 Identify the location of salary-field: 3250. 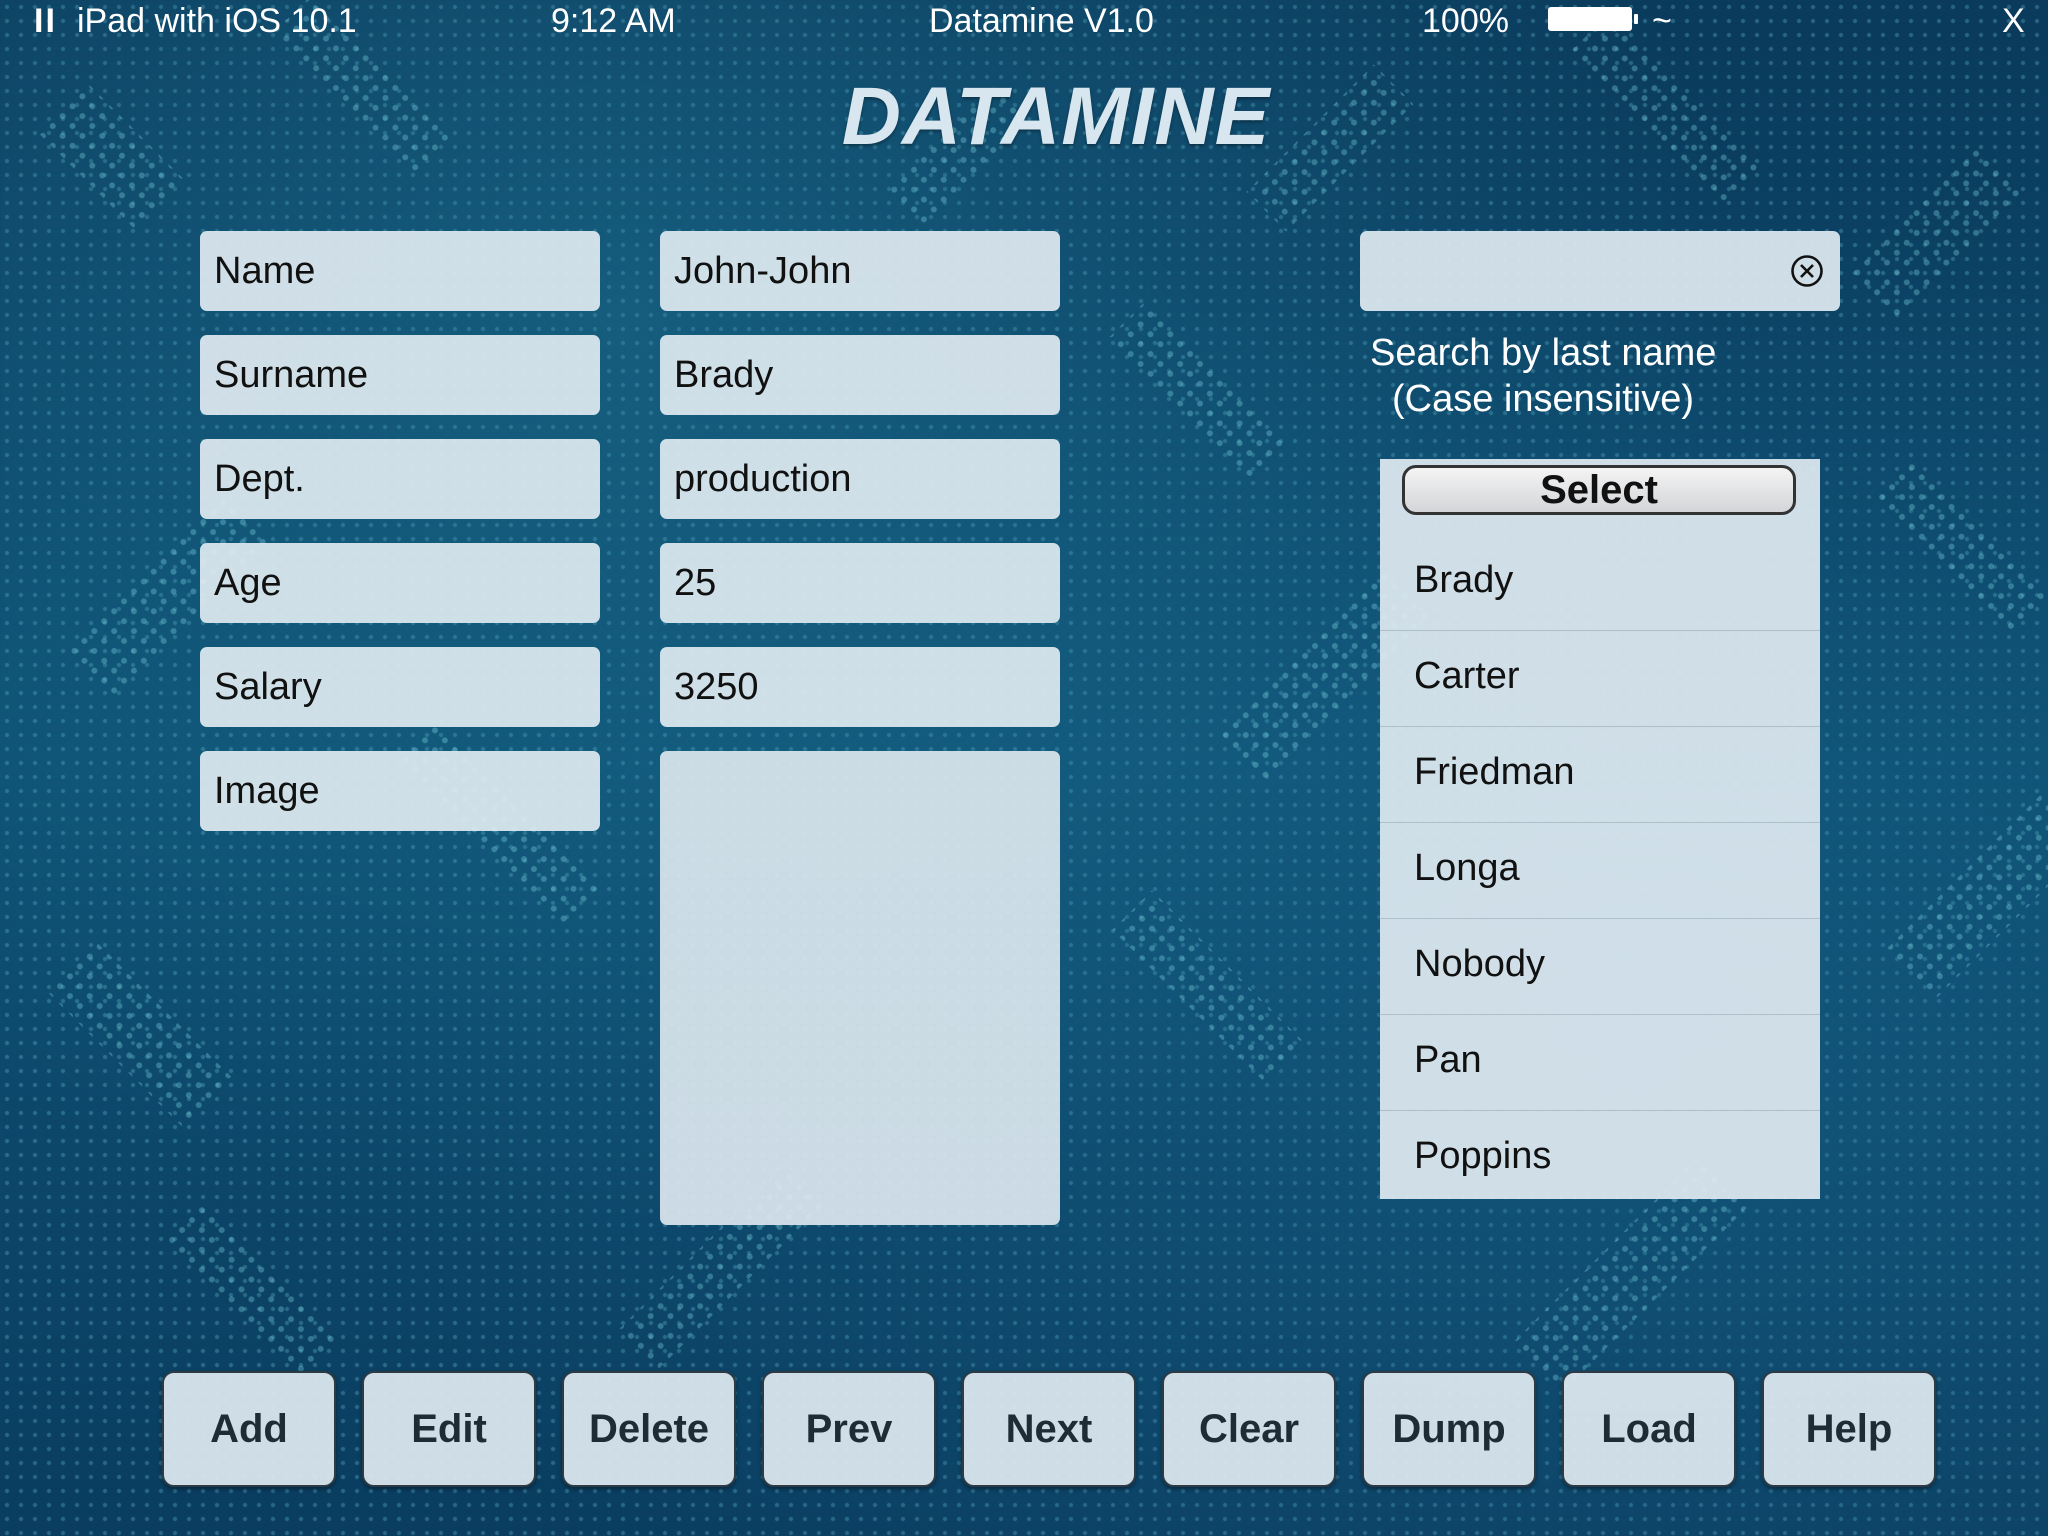
(860, 687).